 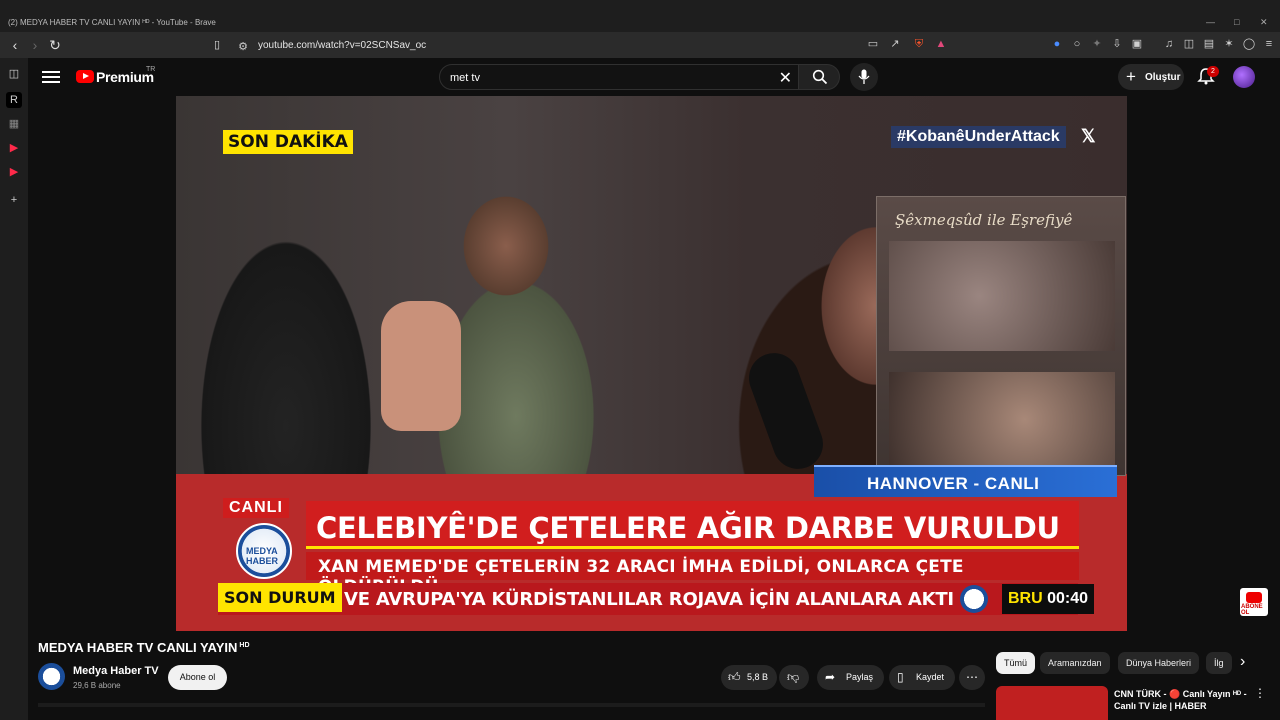 What do you see at coordinates (1254, 602) in the screenshot?
I see `subscribe-watermark: ABONE OL` at bounding box center [1254, 602].